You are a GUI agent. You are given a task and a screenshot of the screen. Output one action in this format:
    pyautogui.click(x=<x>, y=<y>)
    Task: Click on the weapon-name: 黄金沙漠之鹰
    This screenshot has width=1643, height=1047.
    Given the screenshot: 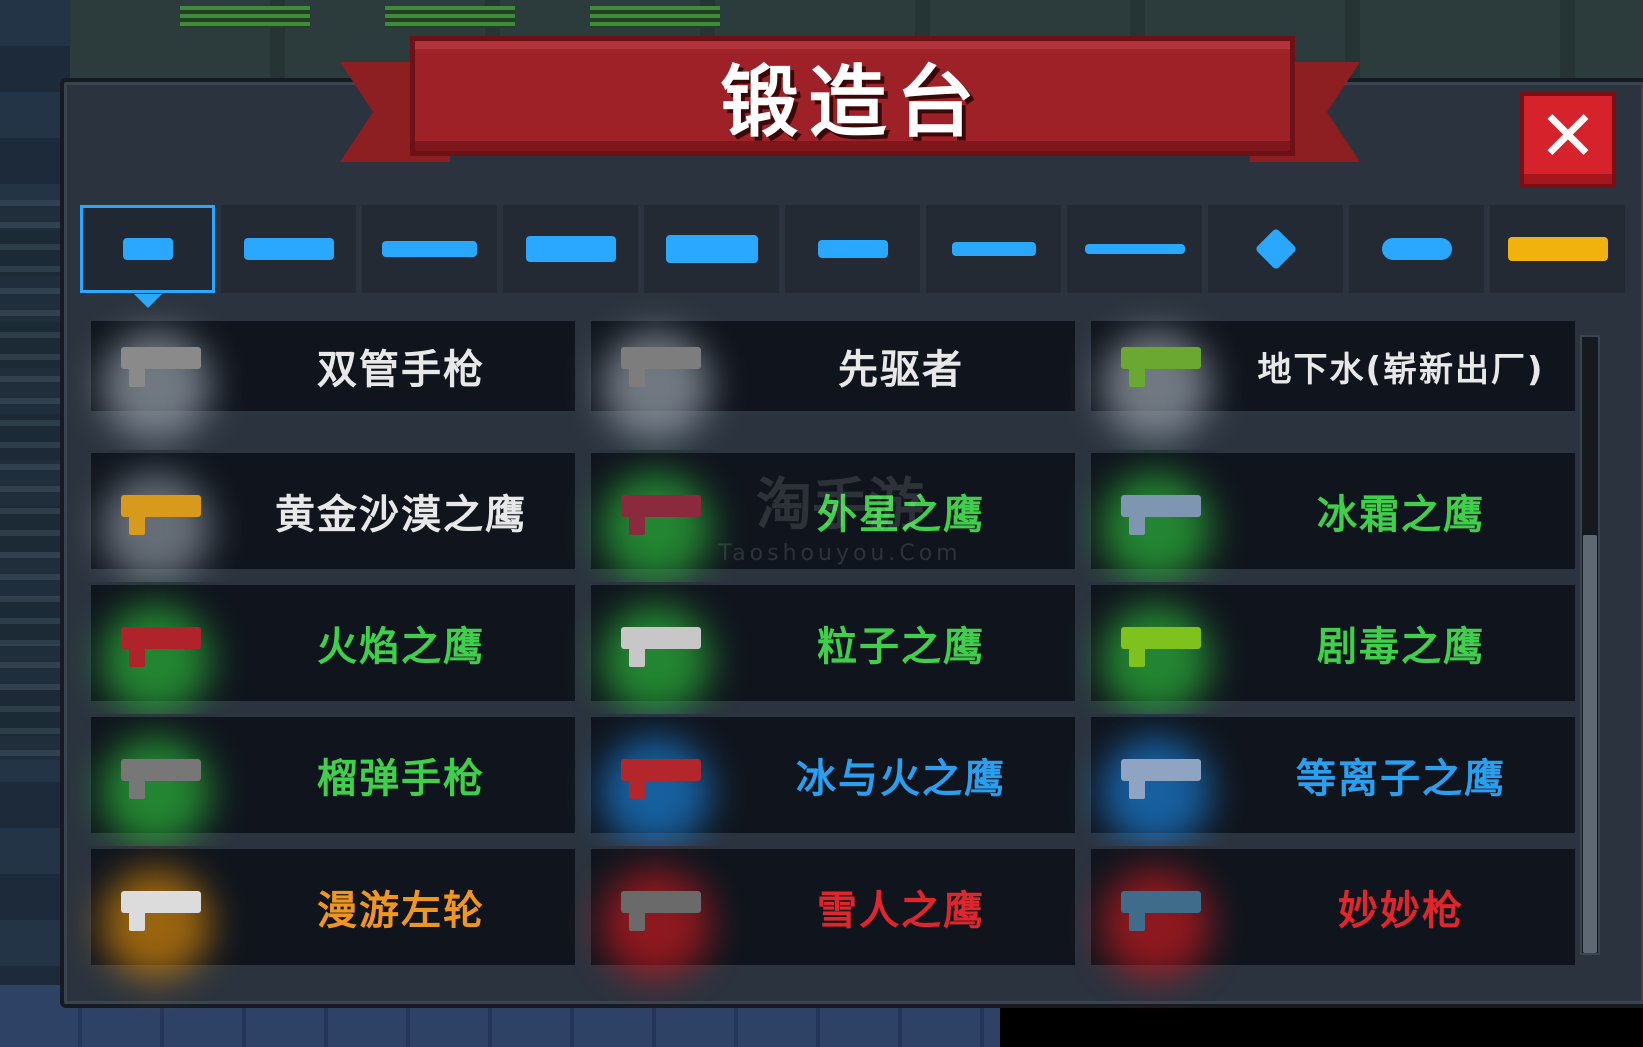 What is the action you would take?
    pyautogui.click(x=401, y=515)
    